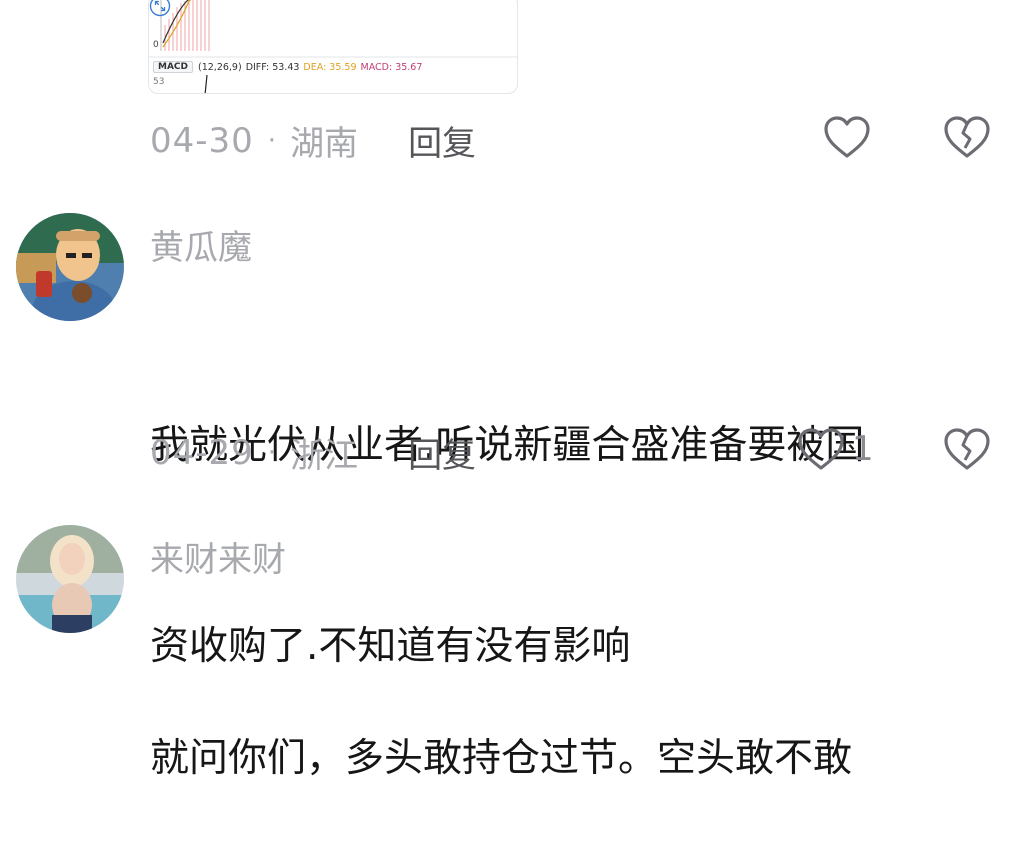 Image resolution: width=1021 pixels, height=859 pixels. What do you see at coordinates (218, 556) in the screenshot?
I see `username: 来财来财` at bounding box center [218, 556].